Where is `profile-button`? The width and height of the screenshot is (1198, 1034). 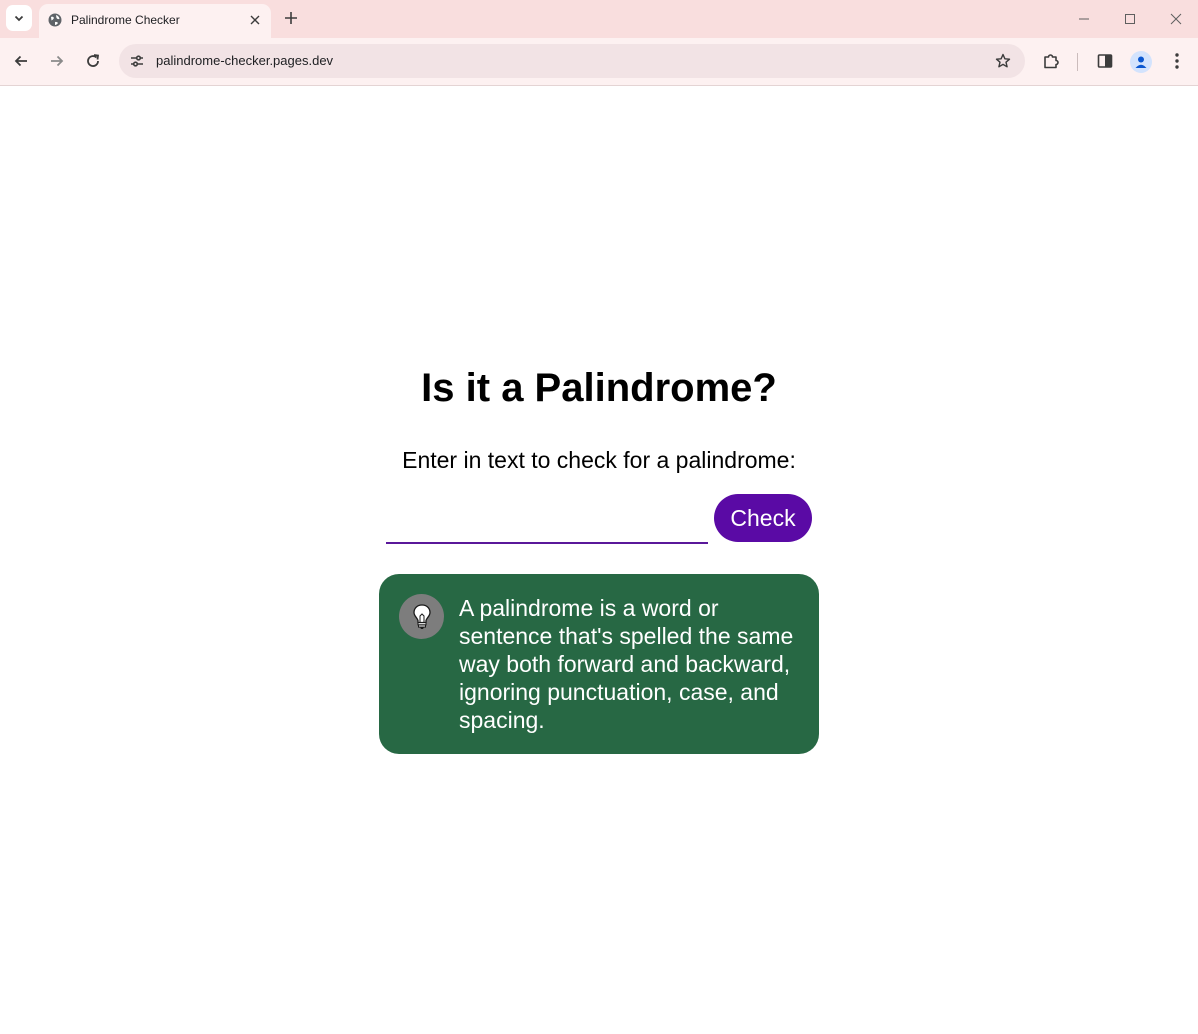
profile-button is located at coordinates (1141, 62).